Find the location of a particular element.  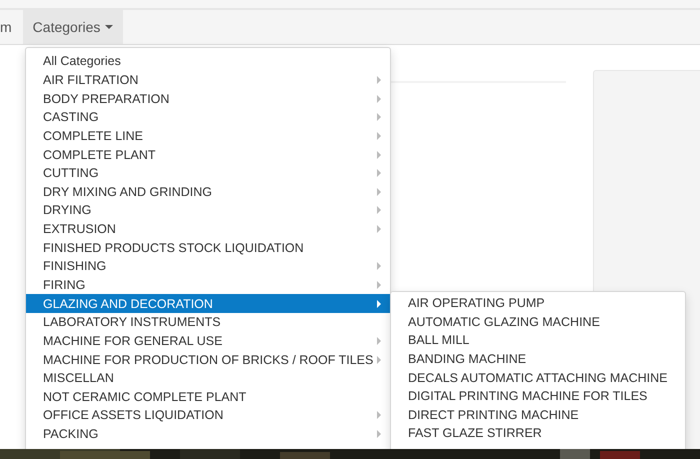

menu-item: FAST GLAZE STIRRER is located at coordinates (538, 434).